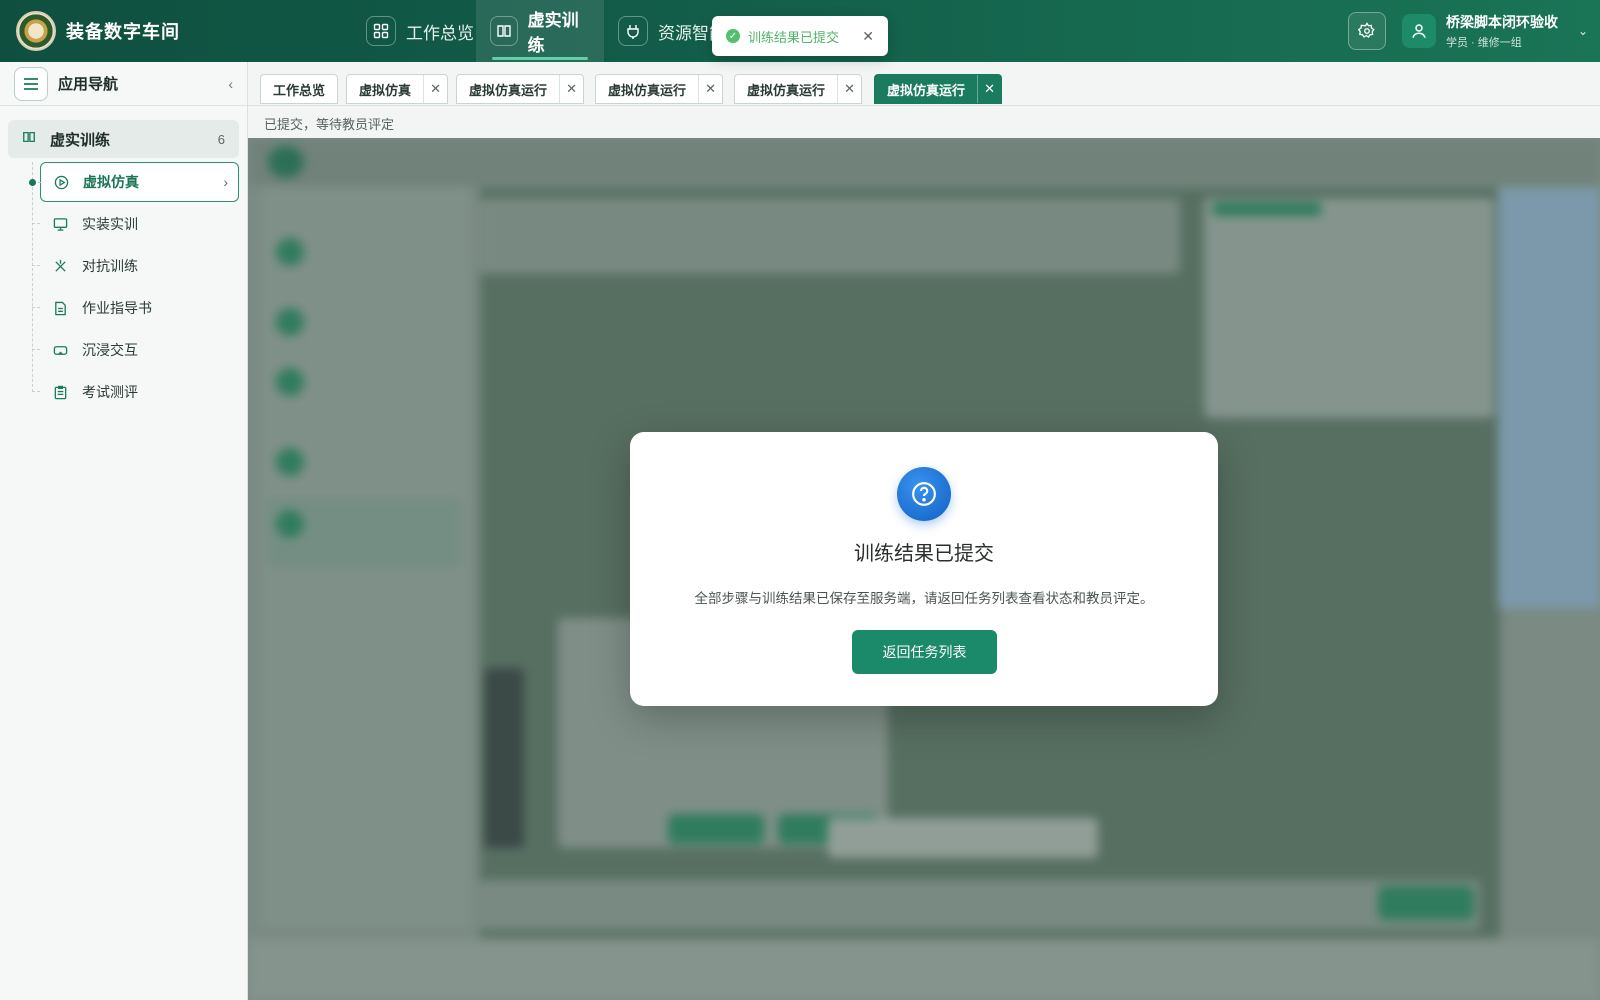  Describe the element at coordinates (924, 554) in the screenshot. I see `dialog-title: 训练结果已提交` at that location.